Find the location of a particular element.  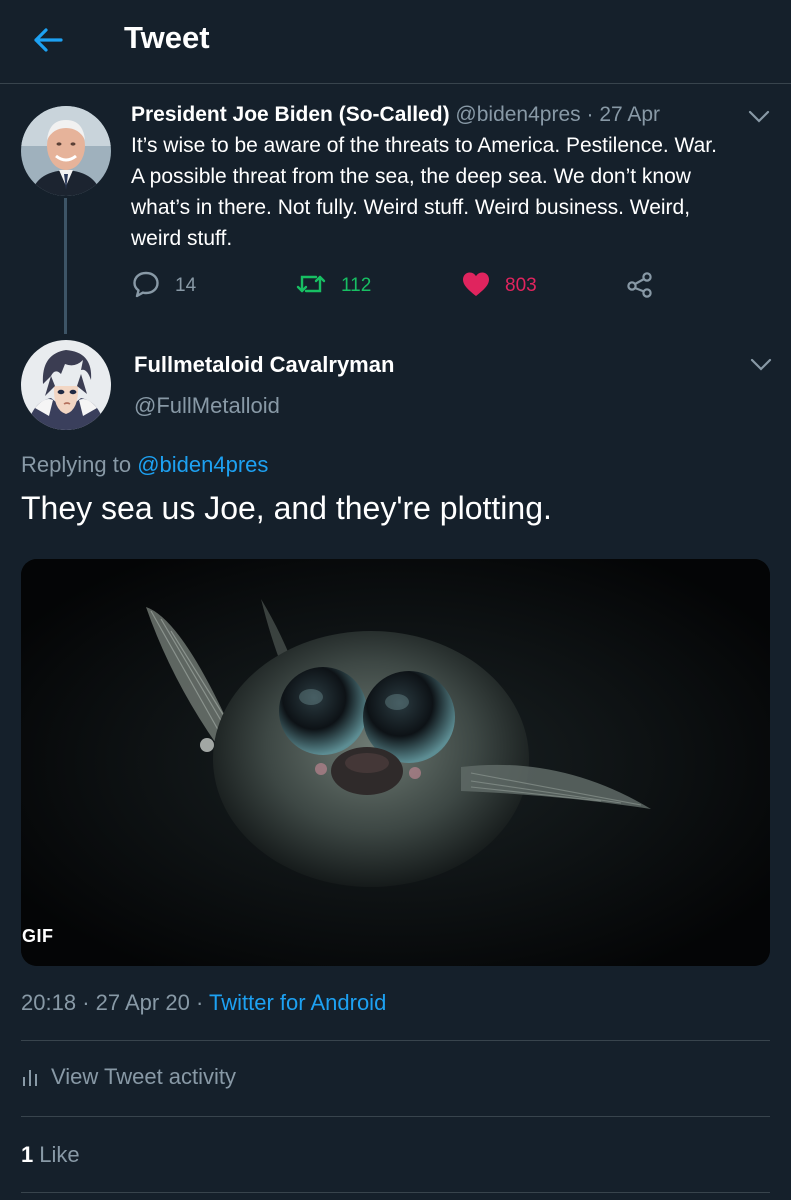

reply-author-handle: @FullMetalloid is located at coordinates (207, 406).